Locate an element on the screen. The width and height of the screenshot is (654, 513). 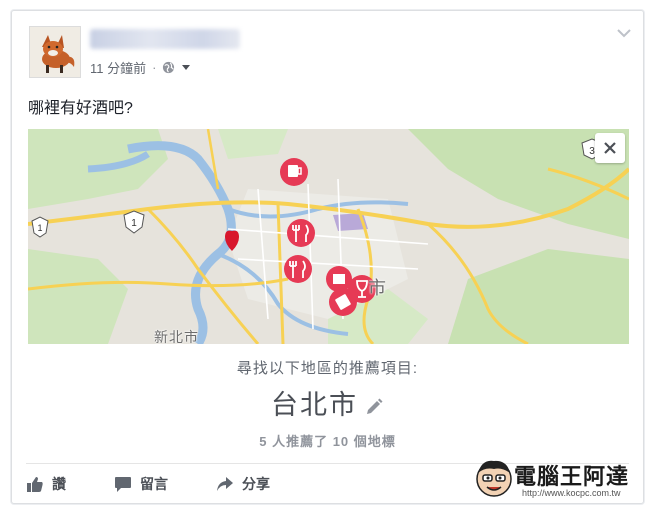
like-label: 讚 is located at coordinates (59, 484).